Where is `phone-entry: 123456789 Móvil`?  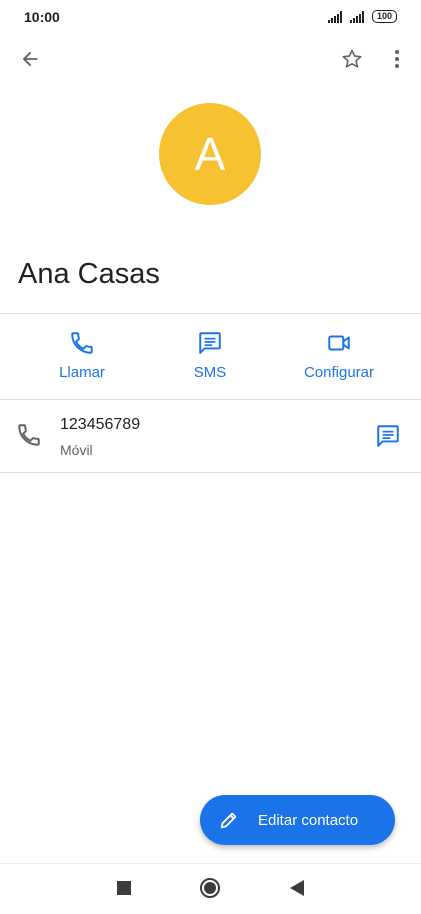
phone-entry: 123456789 Móvil is located at coordinates (210, 436).